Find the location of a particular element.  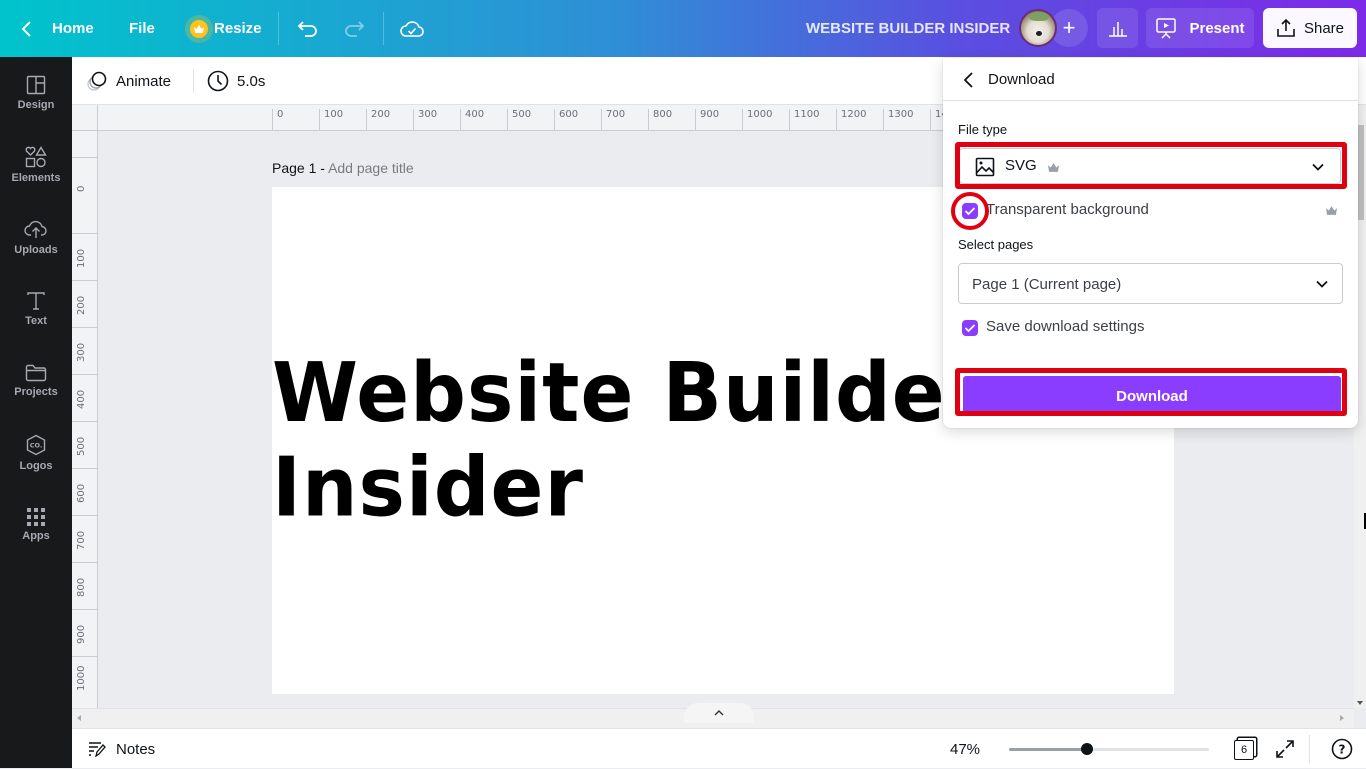

sidebar-item-elements: Elements is located at coordinates (36, 165).